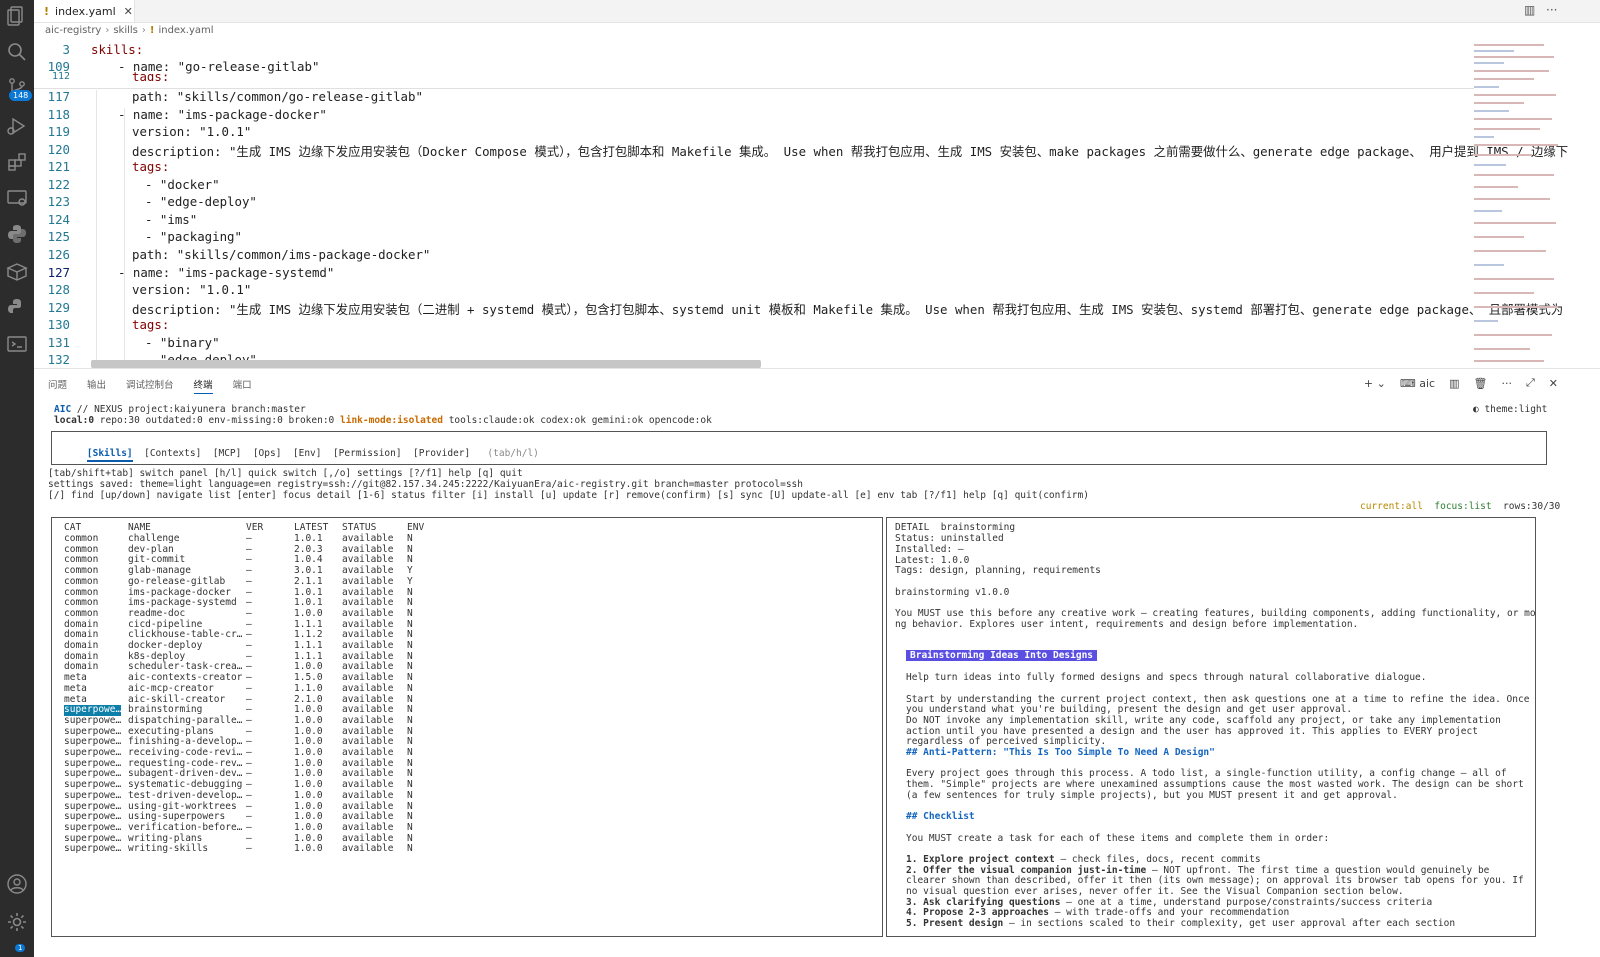  Describe the element at coordinates (1417, 383) in the screenshot. I see `terminal-instance: ⌨ aic` at that location.